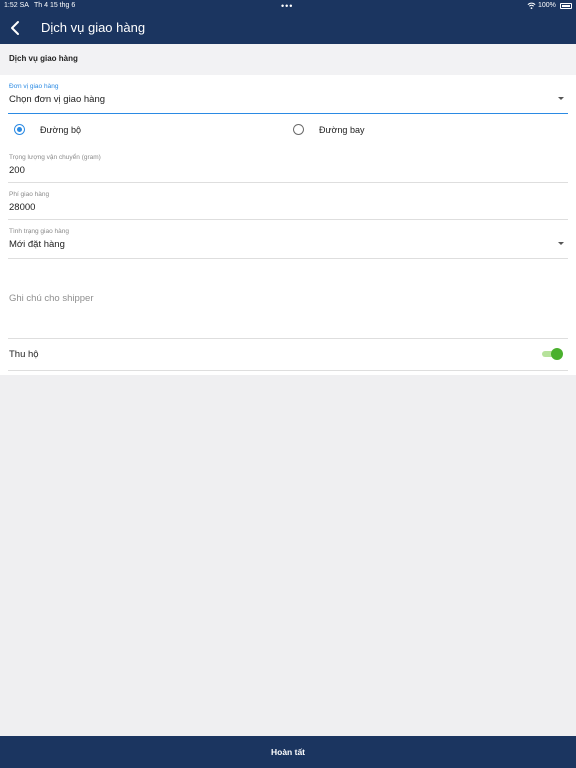  Describe the element at coordinates (288, 370) in the screenshot. I see `cod-underline` at that location.